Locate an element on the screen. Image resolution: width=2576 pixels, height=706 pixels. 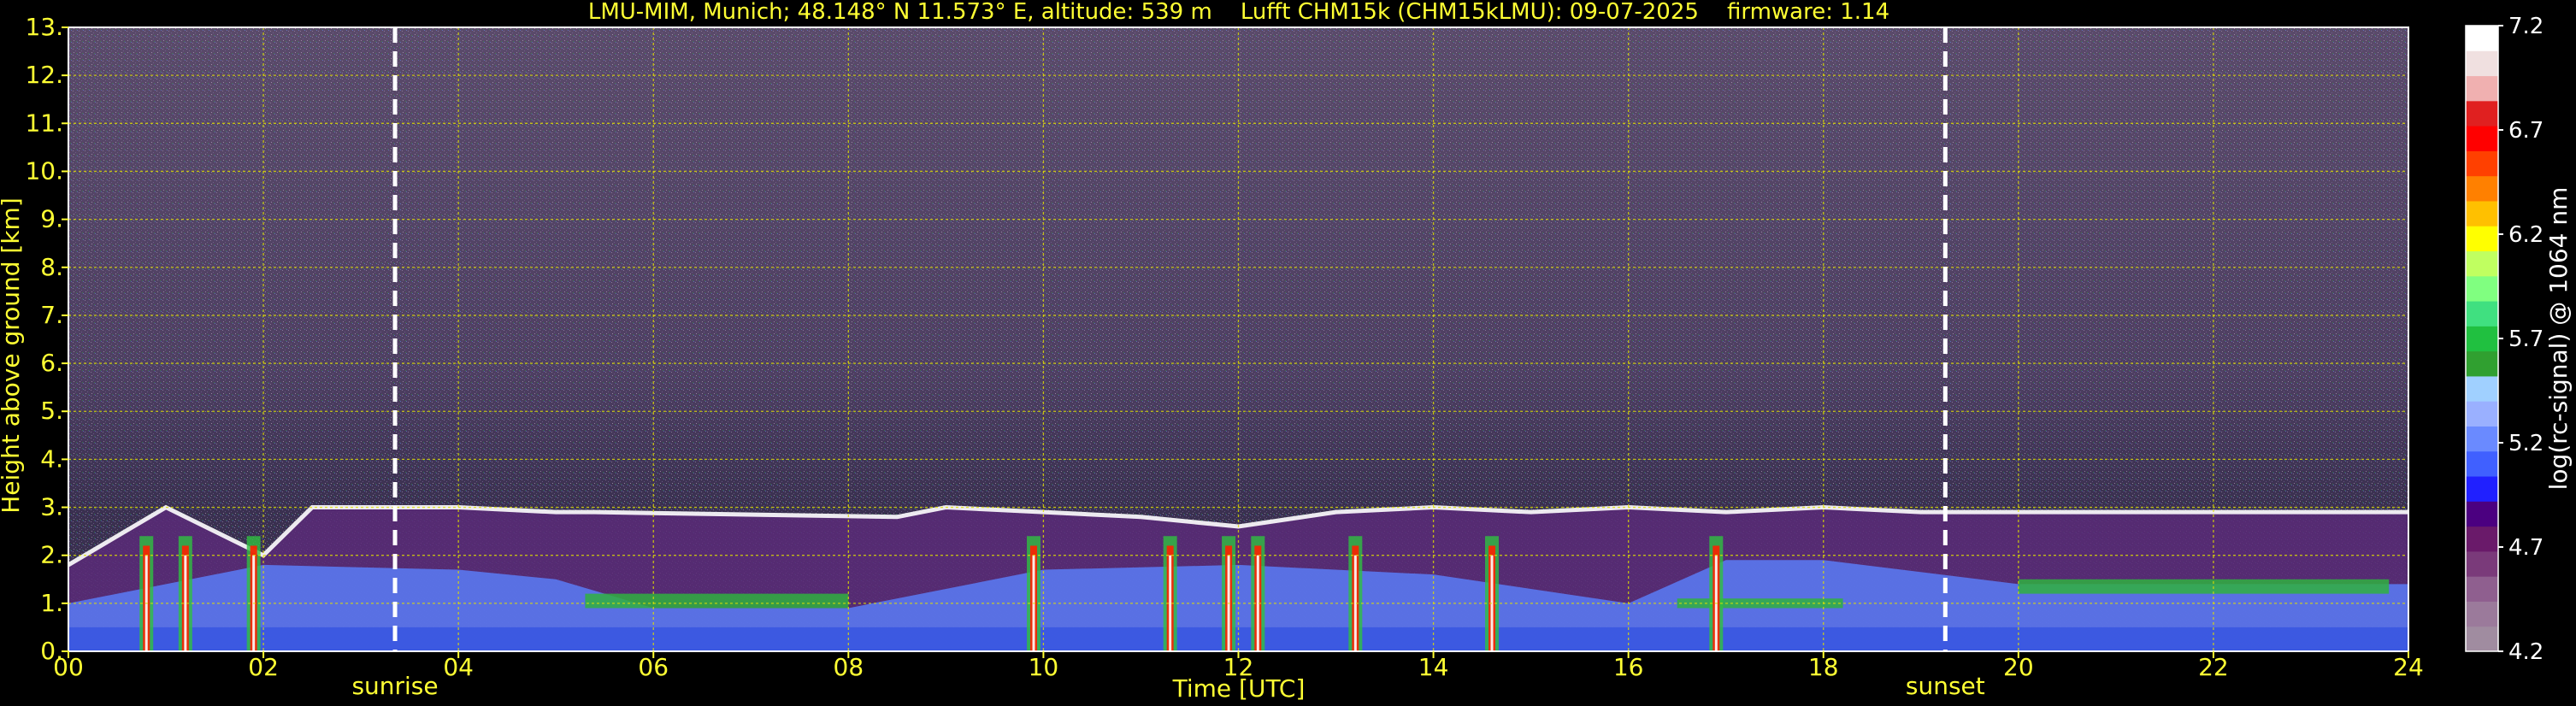
y-tick-label: 11. is located at coordinates (44, 123).